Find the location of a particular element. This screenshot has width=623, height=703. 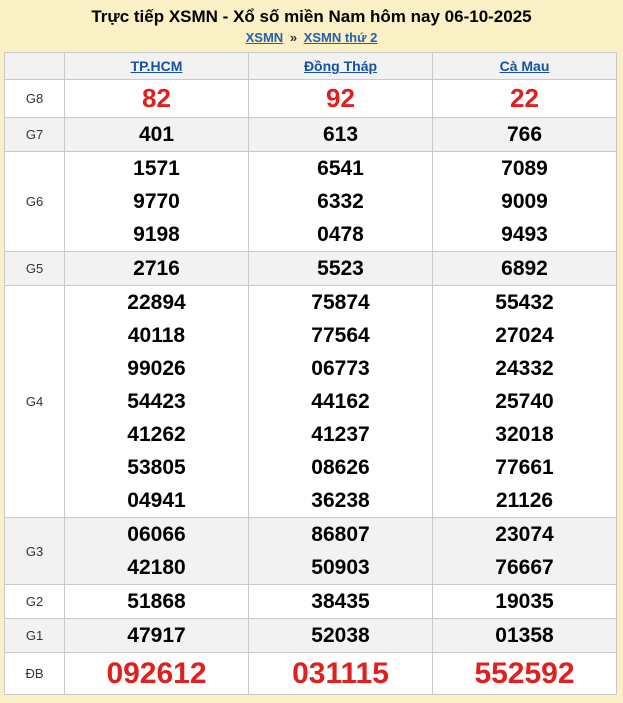

breadcrumb-link-current: XSMN thứ 2 is located at coordinates (341, 37).